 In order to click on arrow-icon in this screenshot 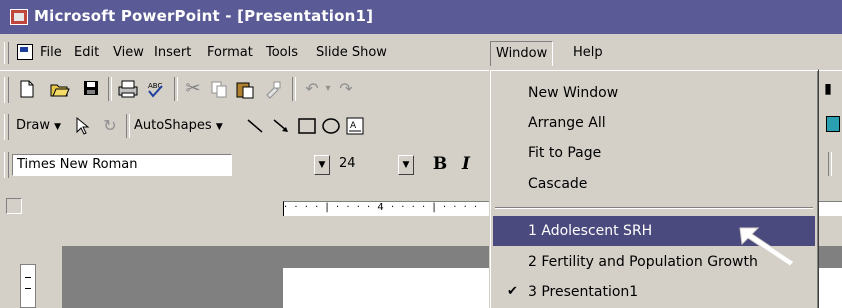, I will do `click(281, 126)`.